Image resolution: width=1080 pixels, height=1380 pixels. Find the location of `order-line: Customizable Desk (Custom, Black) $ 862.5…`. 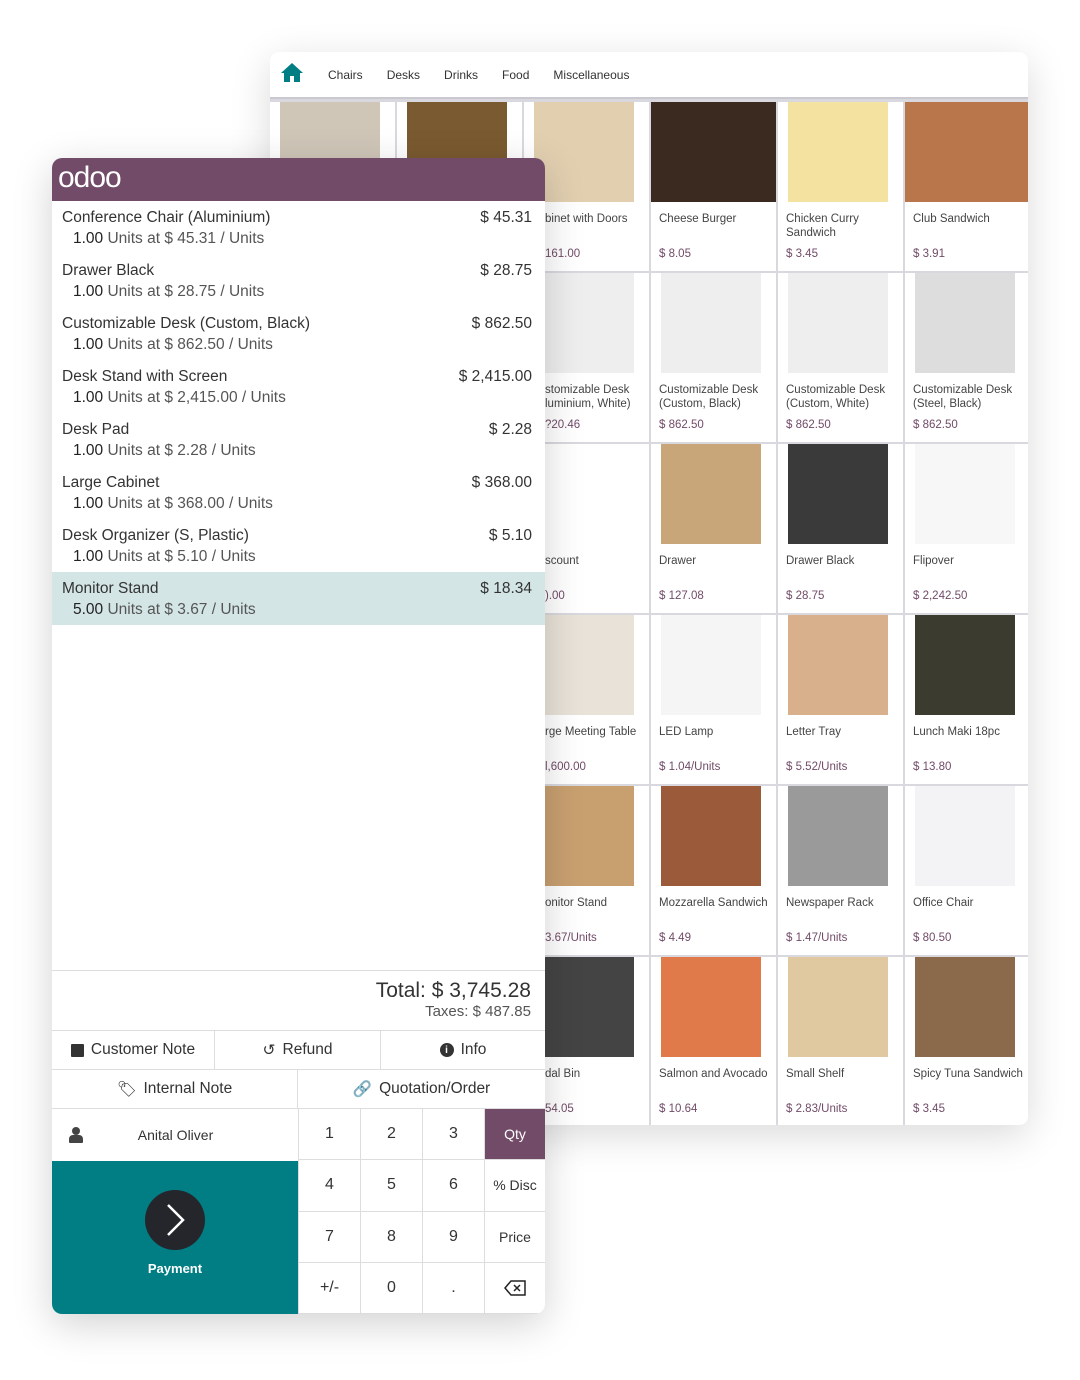

order-line: Customizable Desk (Custom, Black) $ 862.5… is located at coordinates (298, 333).